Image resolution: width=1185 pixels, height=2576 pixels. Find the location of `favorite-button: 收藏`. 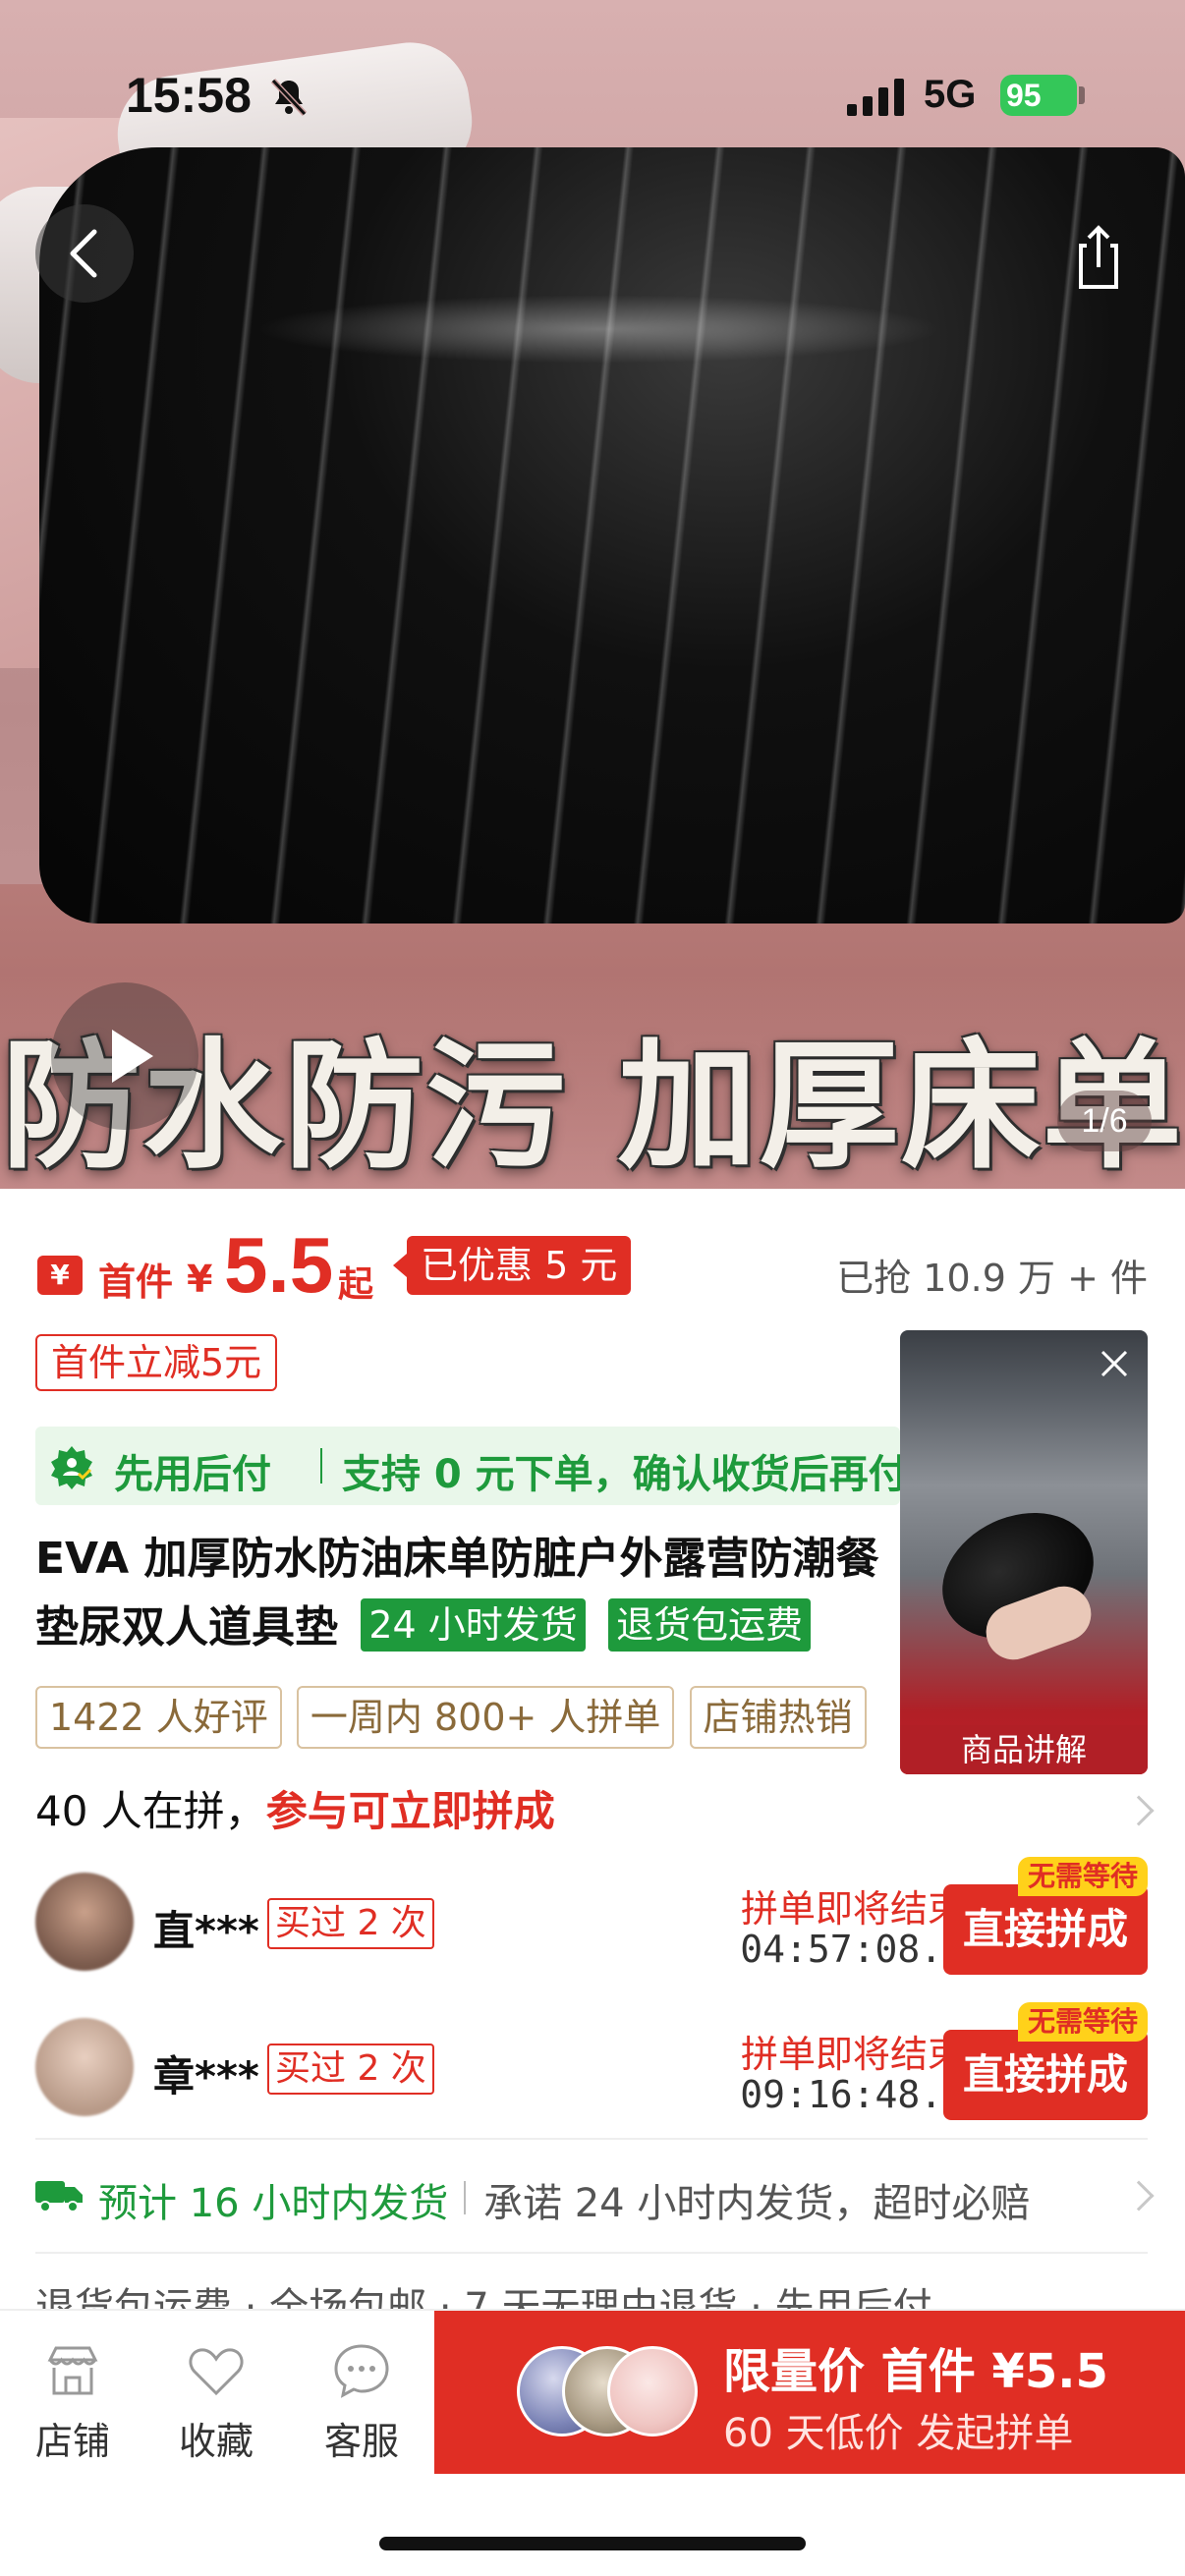

favorite-button: 收藏 is located at coordinates (216, 2409).